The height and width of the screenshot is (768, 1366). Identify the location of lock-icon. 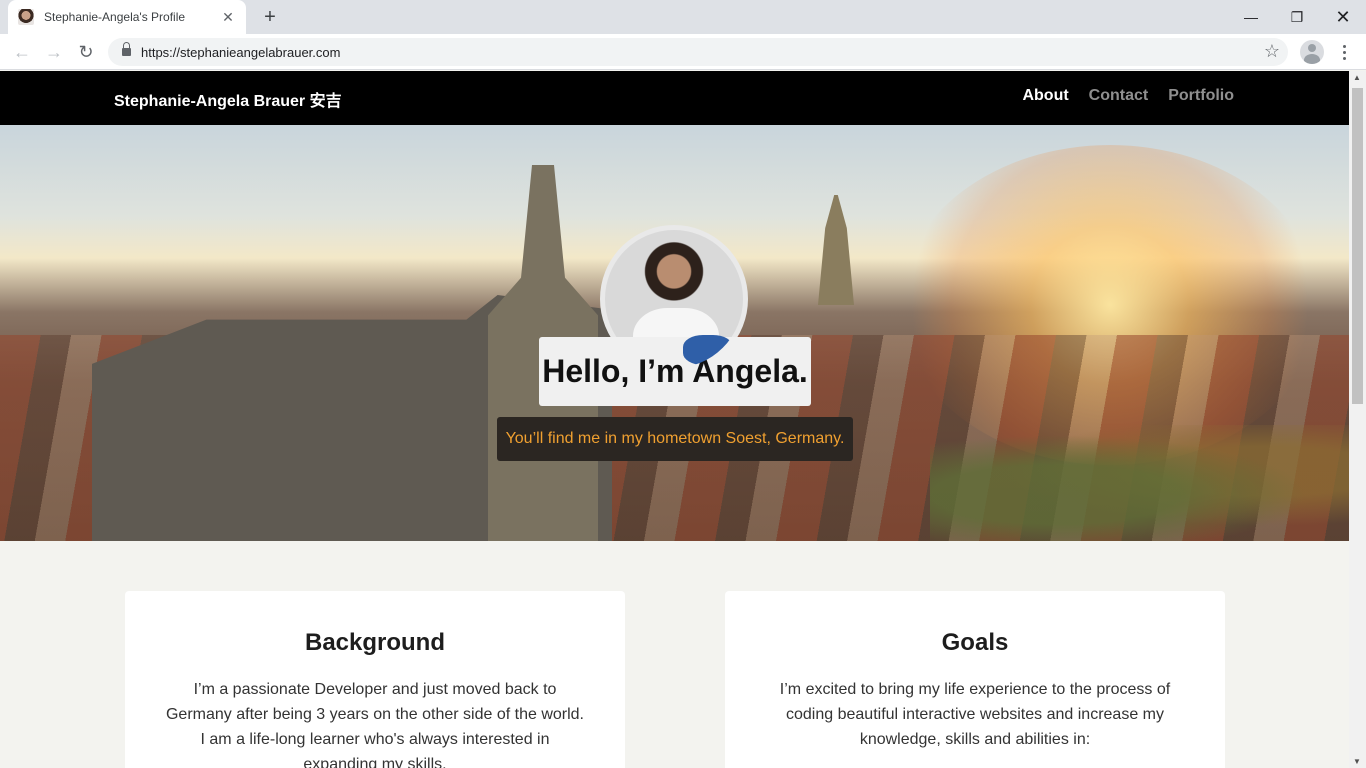
(126, 49).